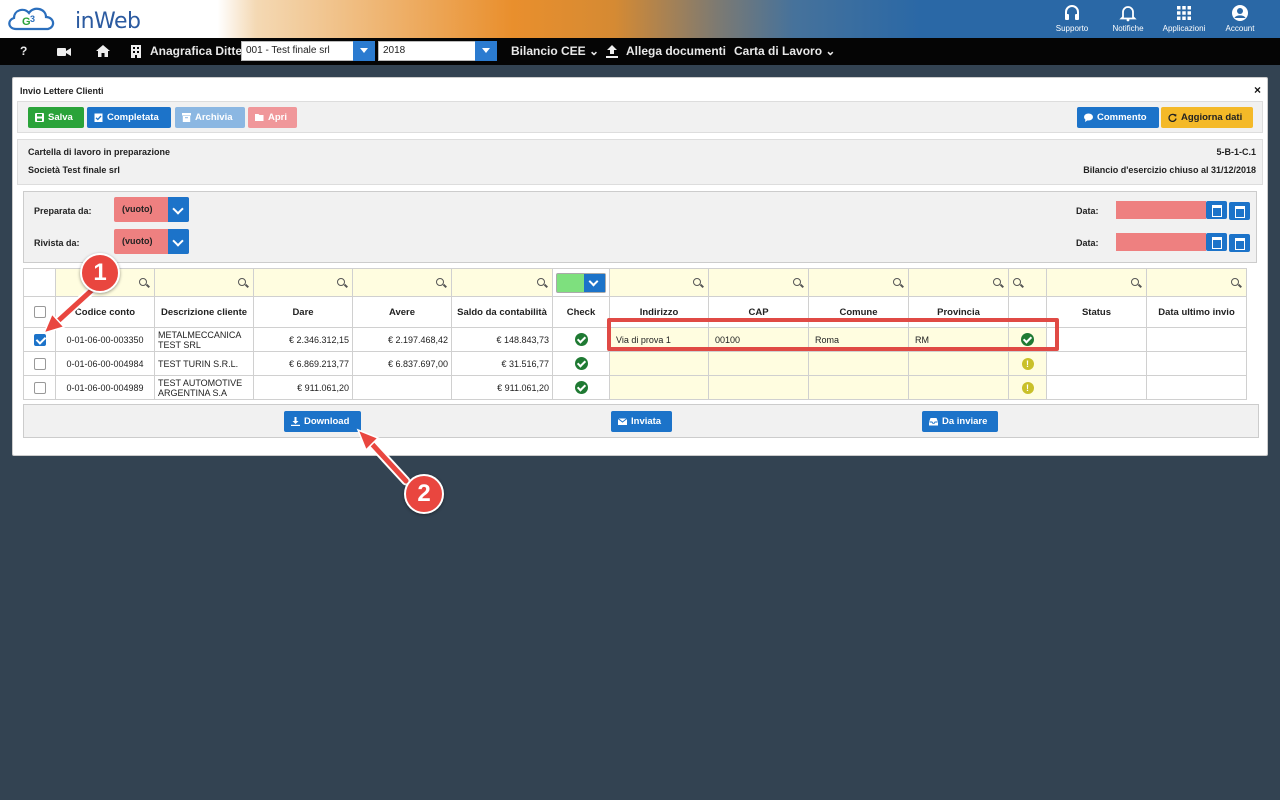 The image size is (1280, 800). What do you see at coordinates (502, 312) in the screenshot?
I see `col-saldo: Saldo da contabilità` at bounding box center [502, 312].